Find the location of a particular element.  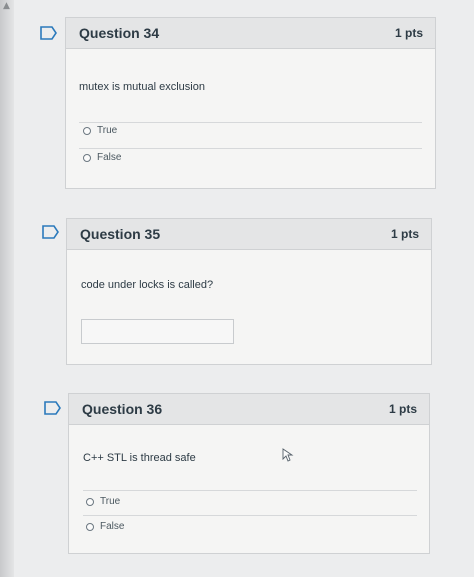

question-header: Question 34 1 pts is located at coordinates (250, 33).